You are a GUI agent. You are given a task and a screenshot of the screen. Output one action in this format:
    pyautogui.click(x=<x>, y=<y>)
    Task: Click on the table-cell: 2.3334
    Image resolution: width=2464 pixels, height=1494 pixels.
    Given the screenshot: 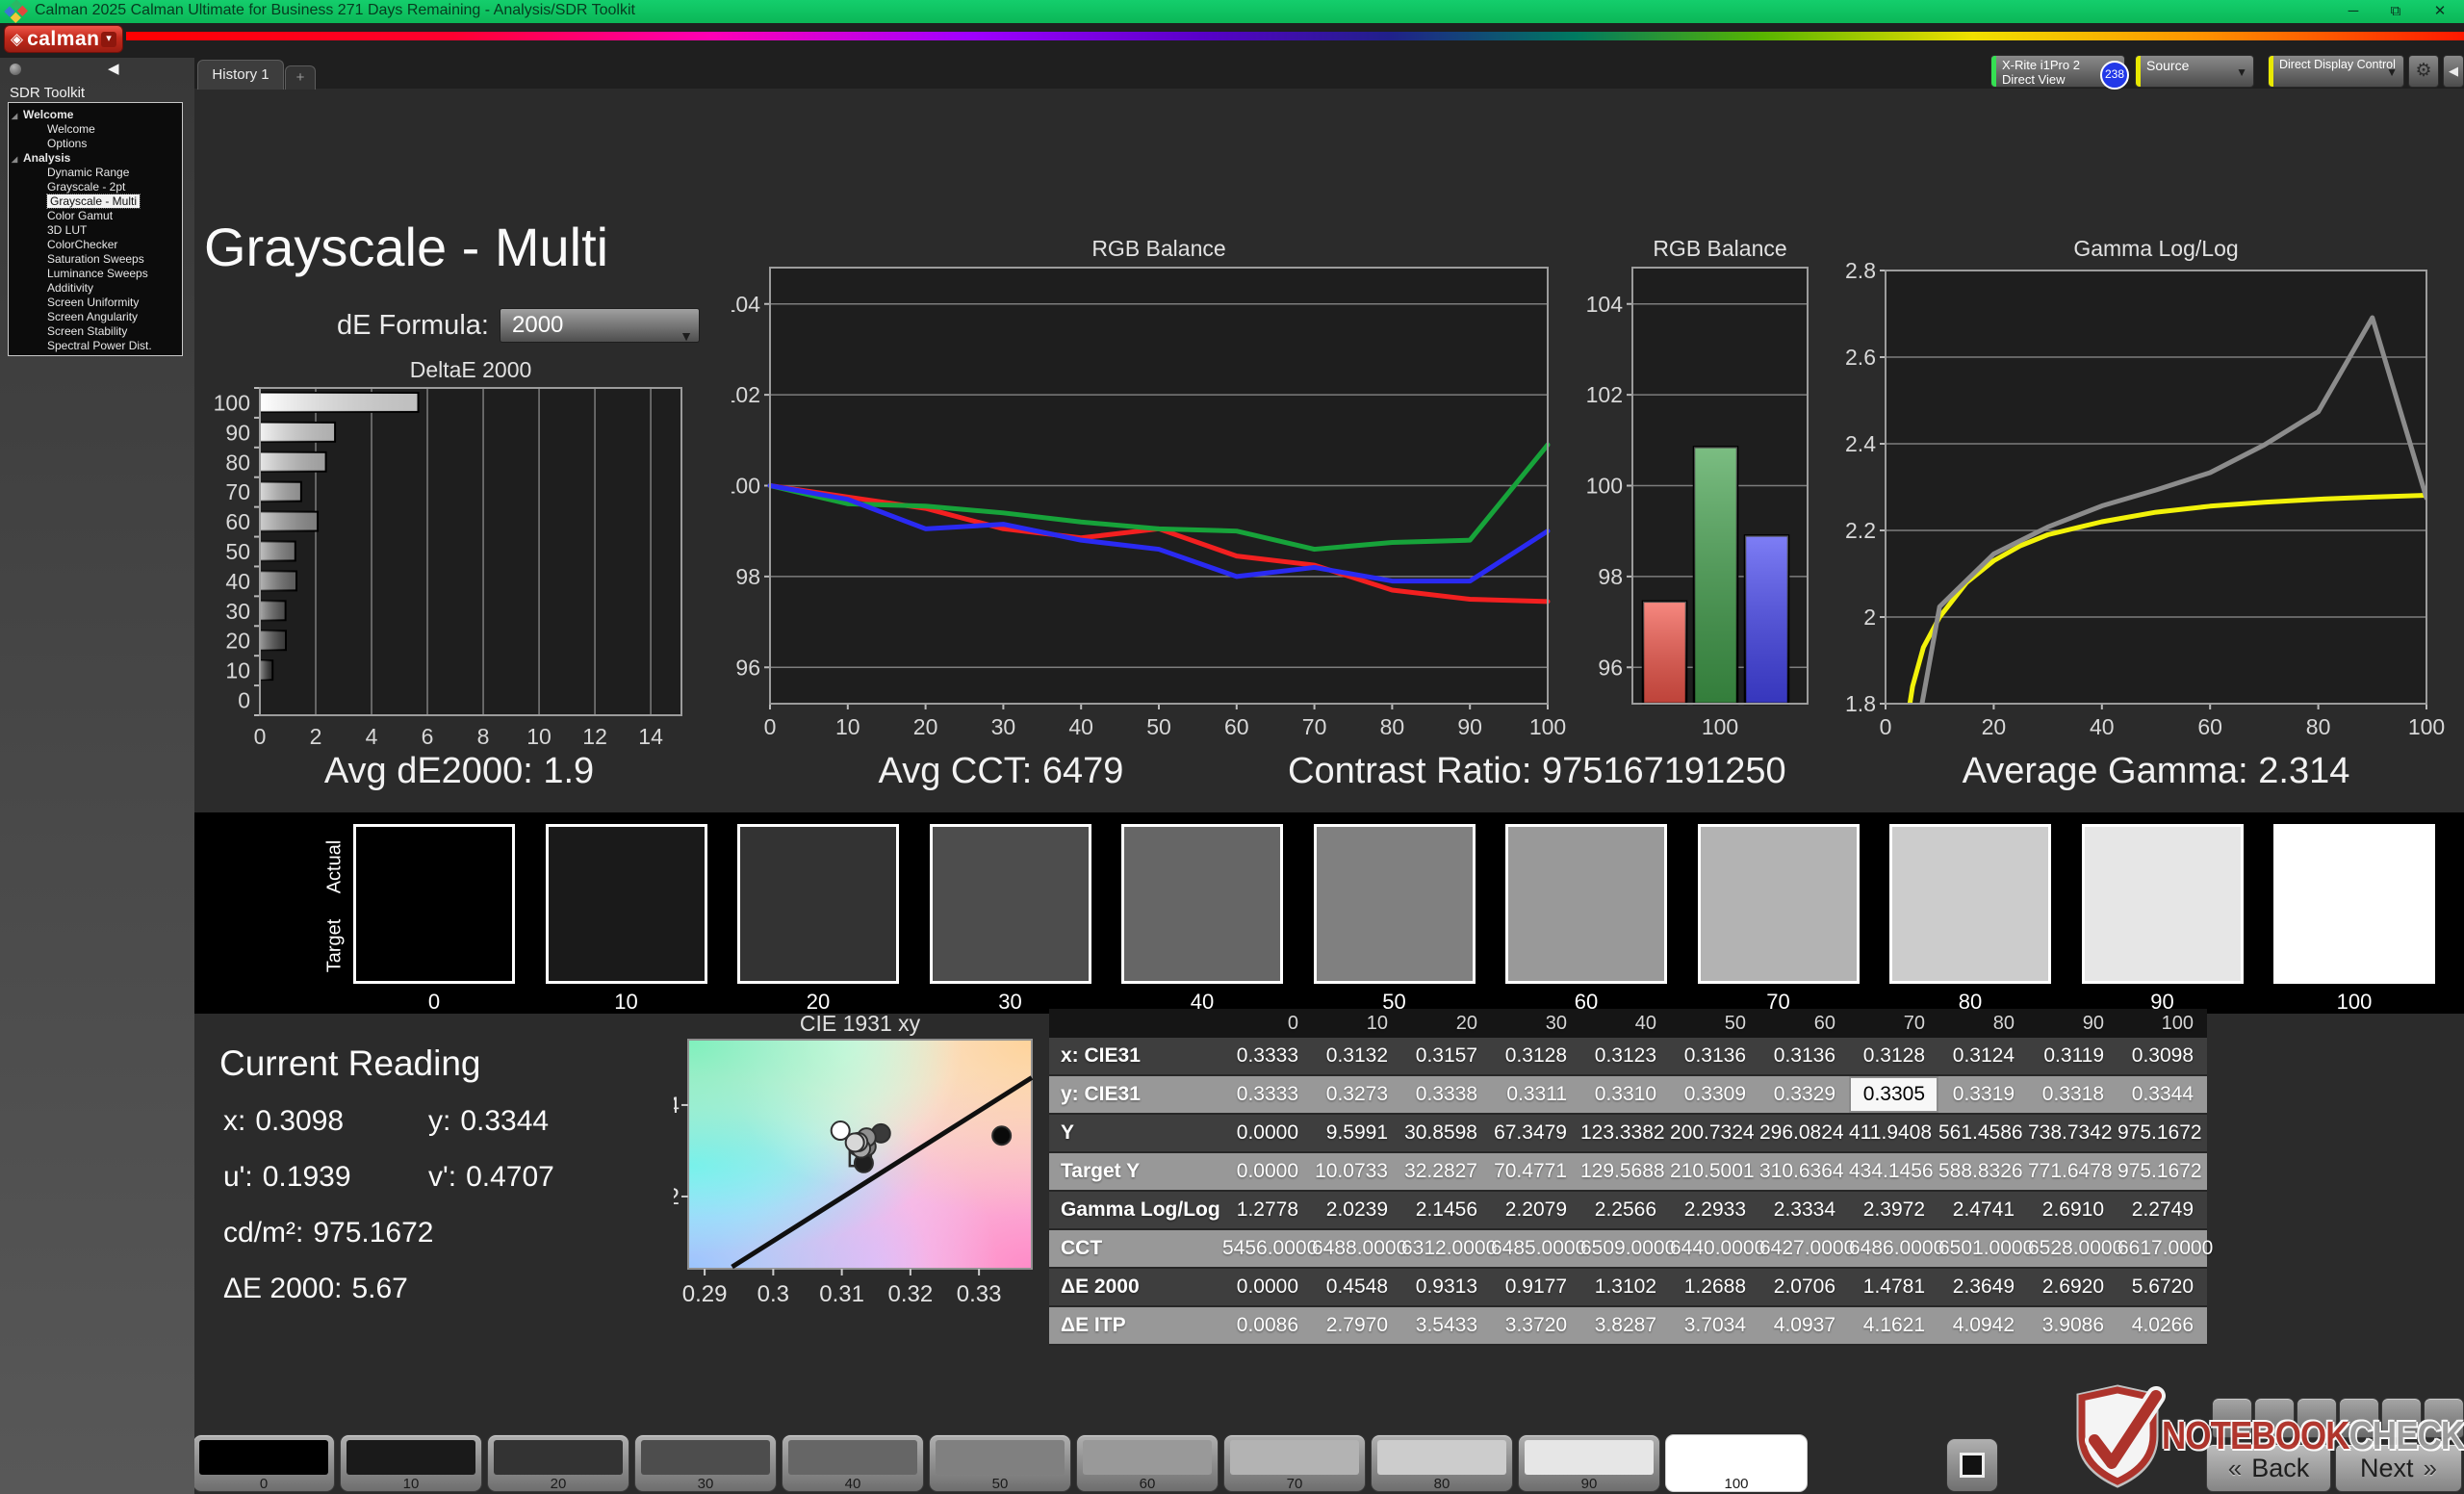 What is the action you would take?
    pyautogui.click(x=1804, y=1210)
    